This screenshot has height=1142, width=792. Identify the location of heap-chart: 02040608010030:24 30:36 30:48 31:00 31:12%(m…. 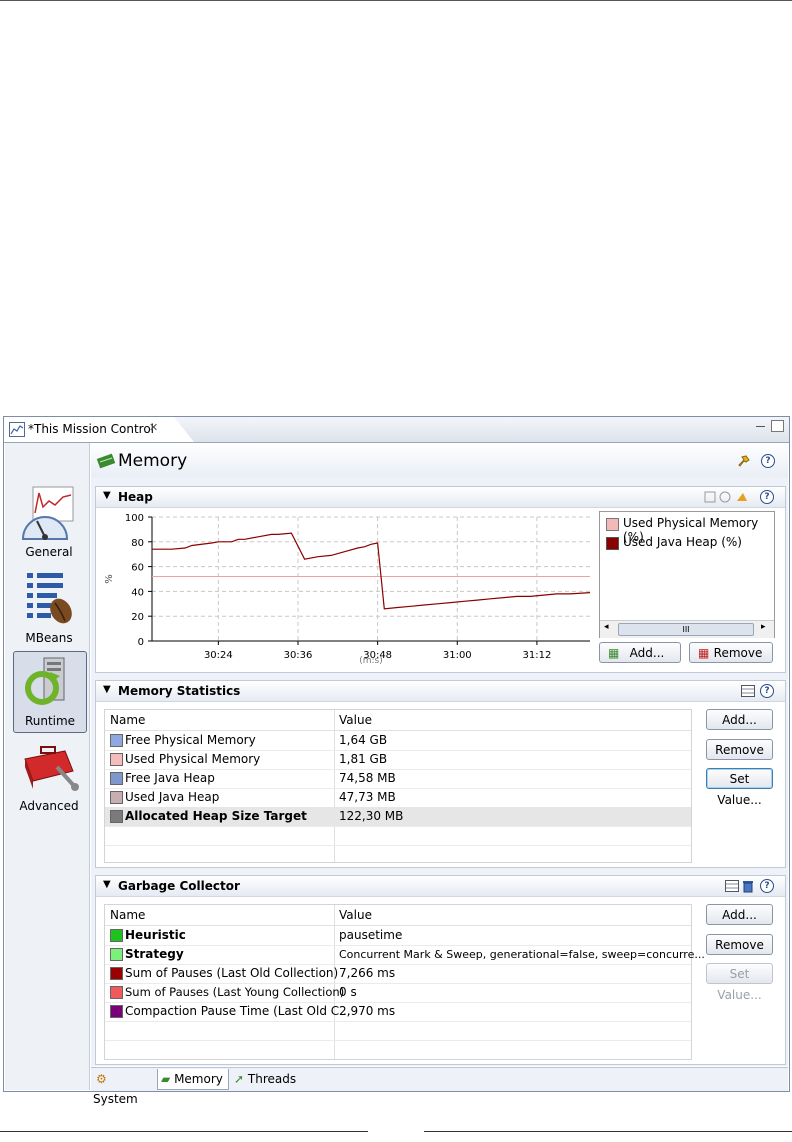
(347, 589).